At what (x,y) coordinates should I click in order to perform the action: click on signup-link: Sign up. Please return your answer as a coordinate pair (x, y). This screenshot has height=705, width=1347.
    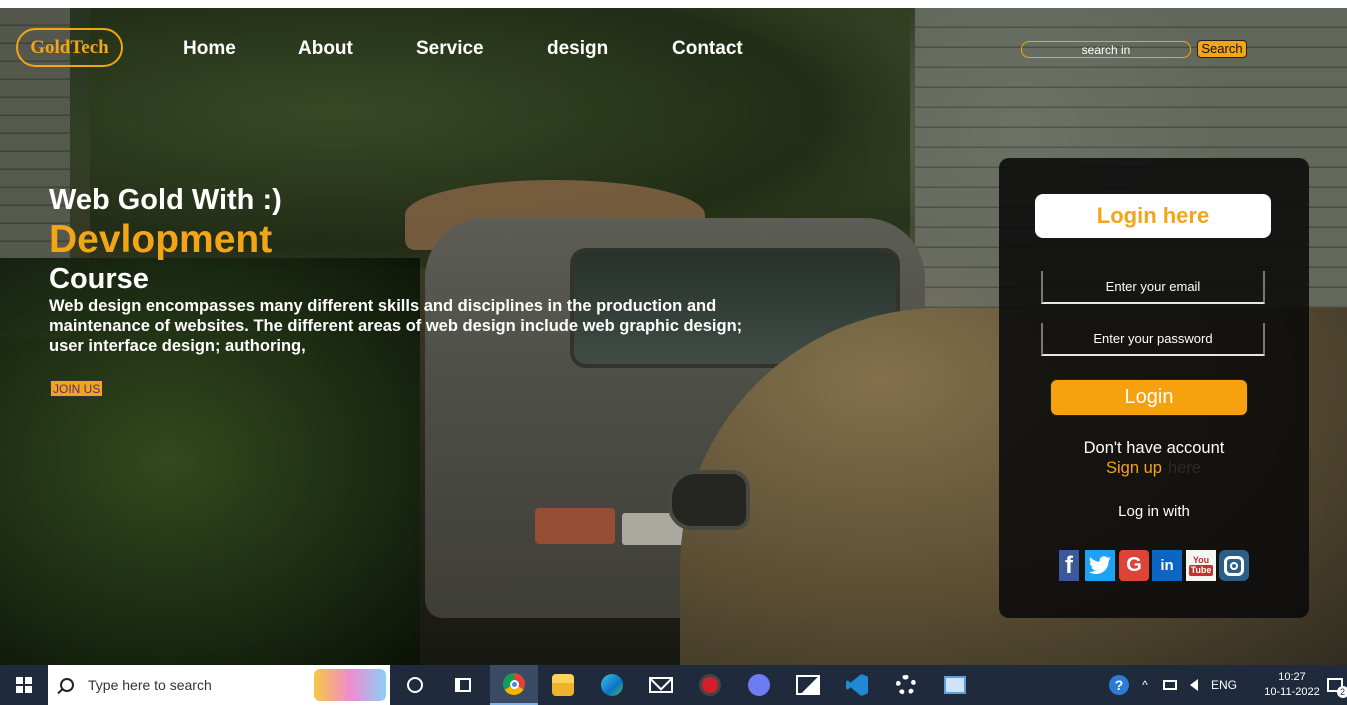
    Looking at the image, I should click on (1134, 468).